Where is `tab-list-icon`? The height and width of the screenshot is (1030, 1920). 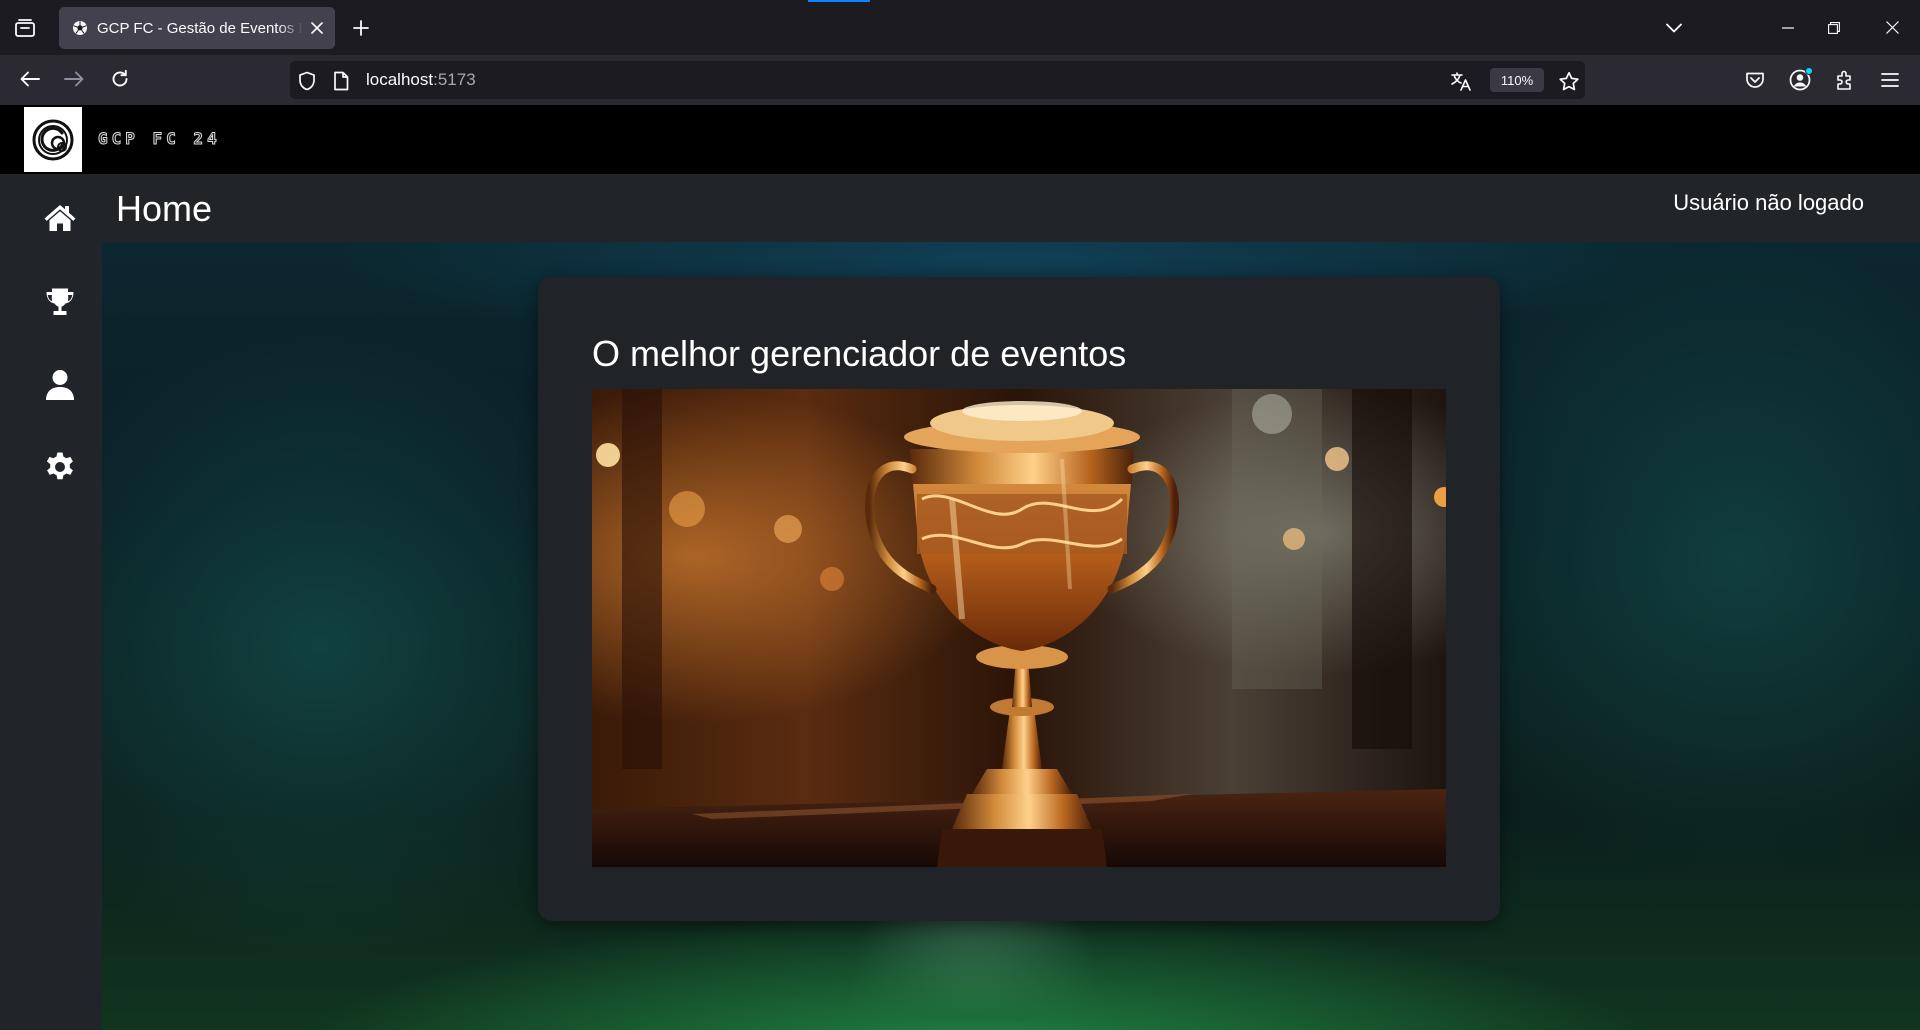 tab-list-icon is located at coordinates (25, 28).